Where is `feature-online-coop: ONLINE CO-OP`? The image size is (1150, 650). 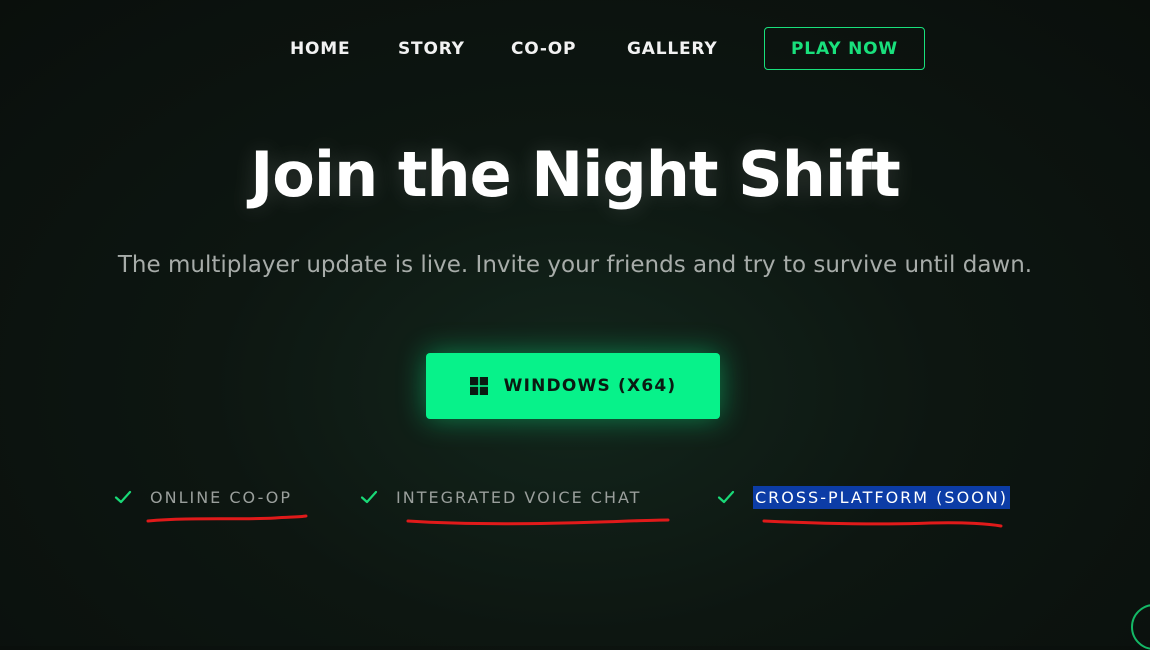
feature-online-coop: ONLINE CO-OP is located at coordinates (203, 497).